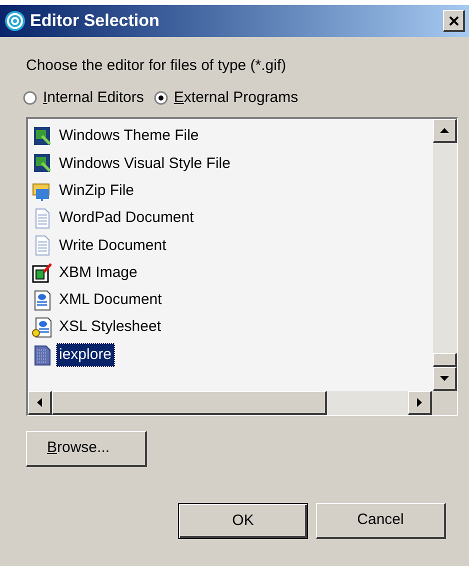  I want to click on list-item: Windows Theme File, so click(129, 136).